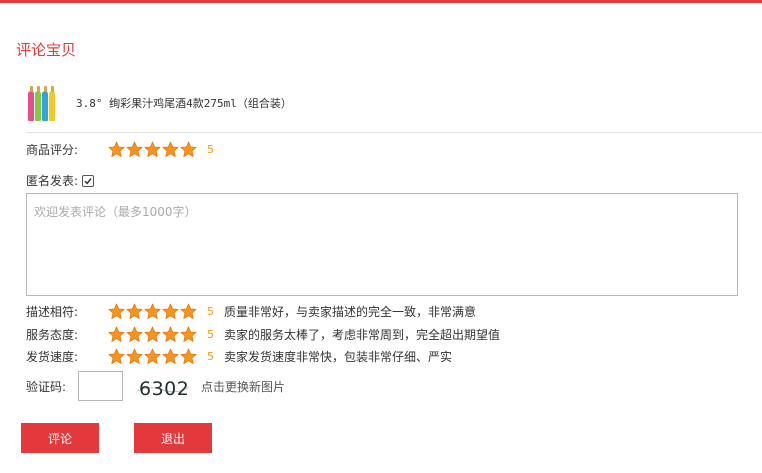  I want to click on bottle-green, so click(38, 103).